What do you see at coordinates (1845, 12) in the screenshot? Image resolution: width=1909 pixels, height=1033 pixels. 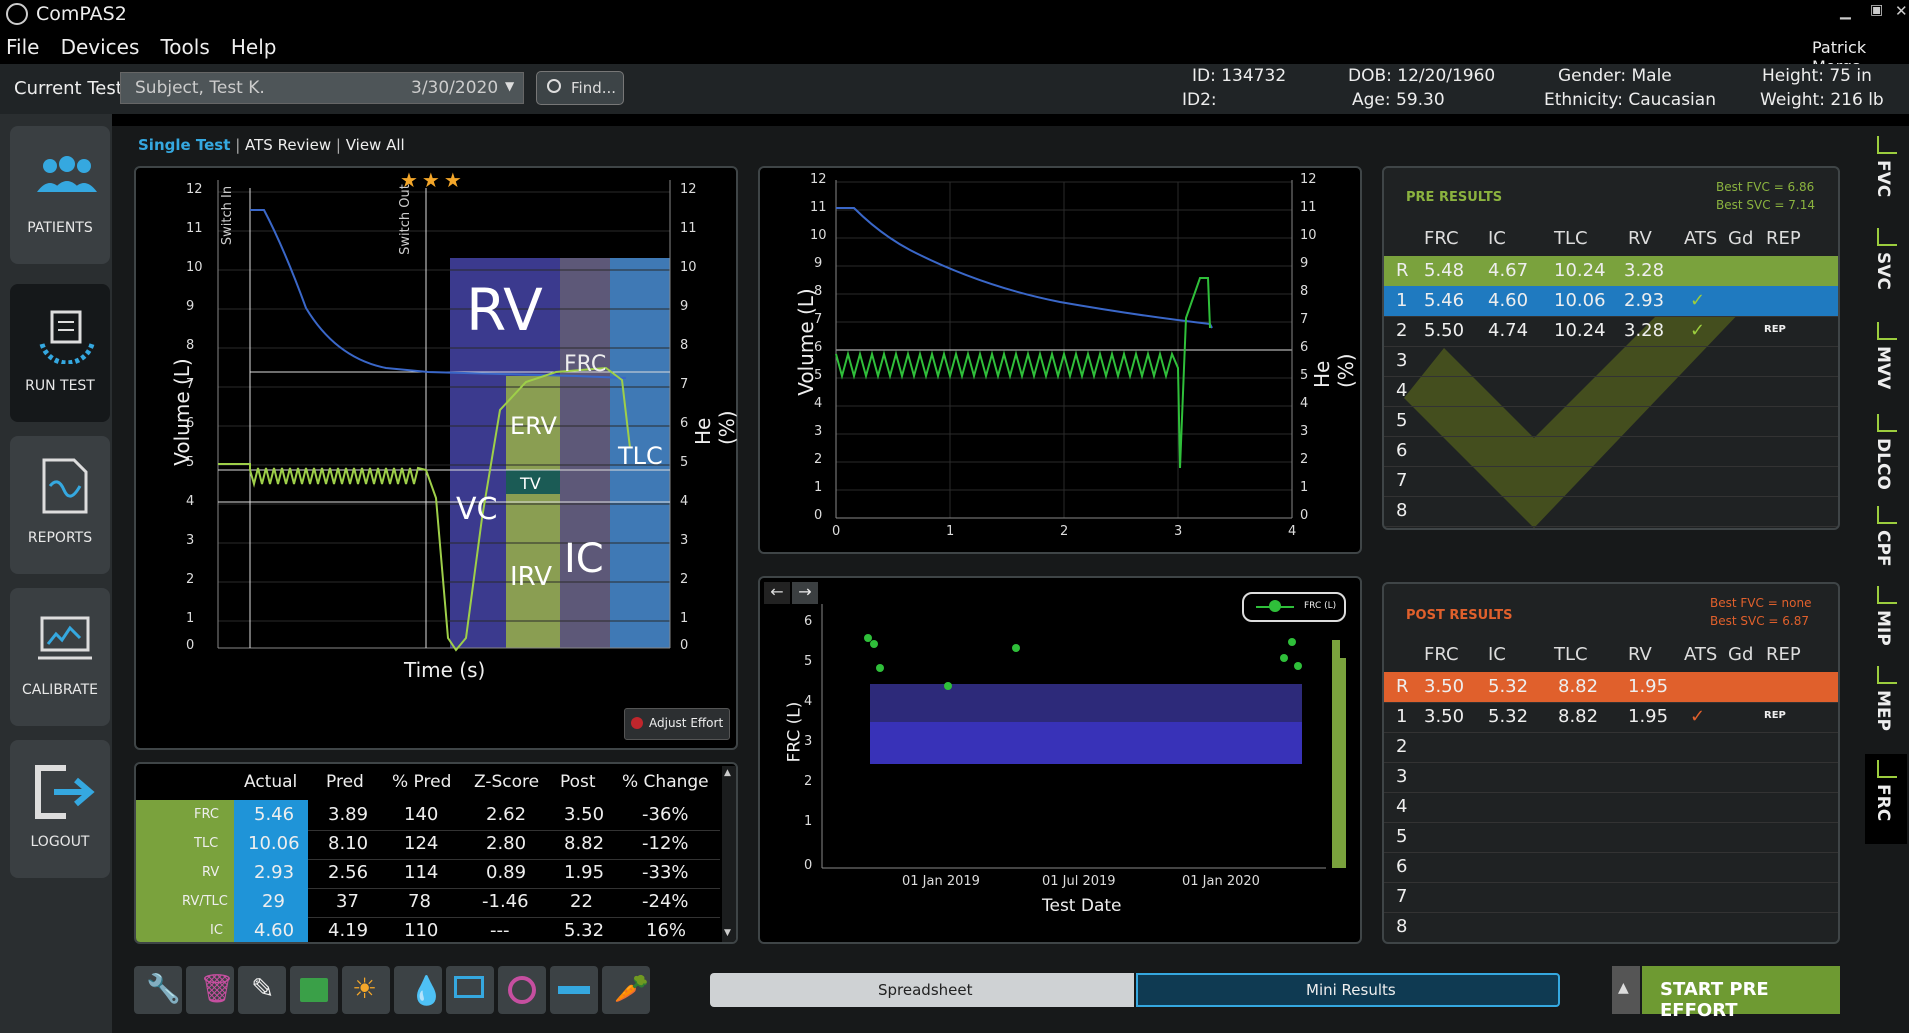 I see `minimize-icon: ▁` at bounding box center [1845, 12].